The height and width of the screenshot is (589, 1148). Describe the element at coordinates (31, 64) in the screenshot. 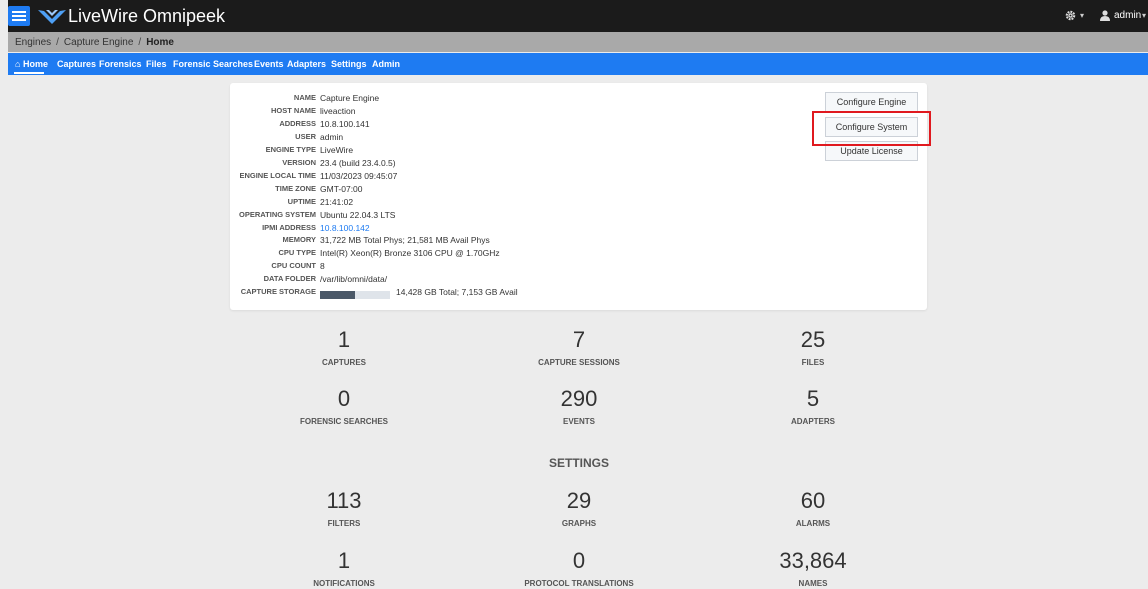

I see `nav-home: ⌂ Home` at that location.